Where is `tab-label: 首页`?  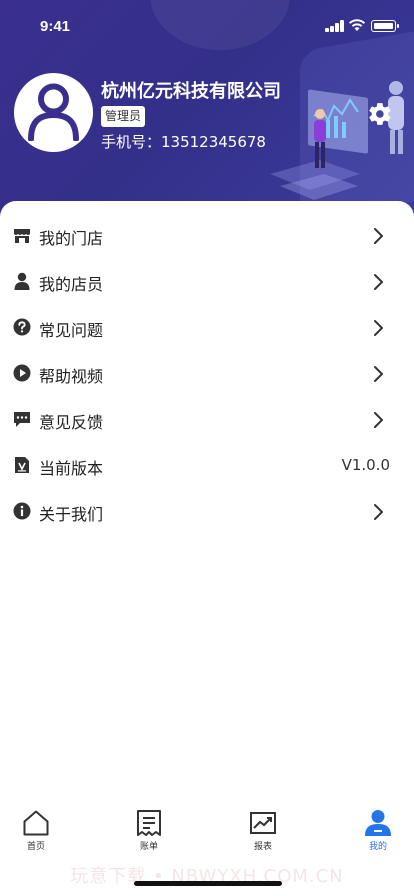 tab-label: 首页 is located at coordinates (35, 847).